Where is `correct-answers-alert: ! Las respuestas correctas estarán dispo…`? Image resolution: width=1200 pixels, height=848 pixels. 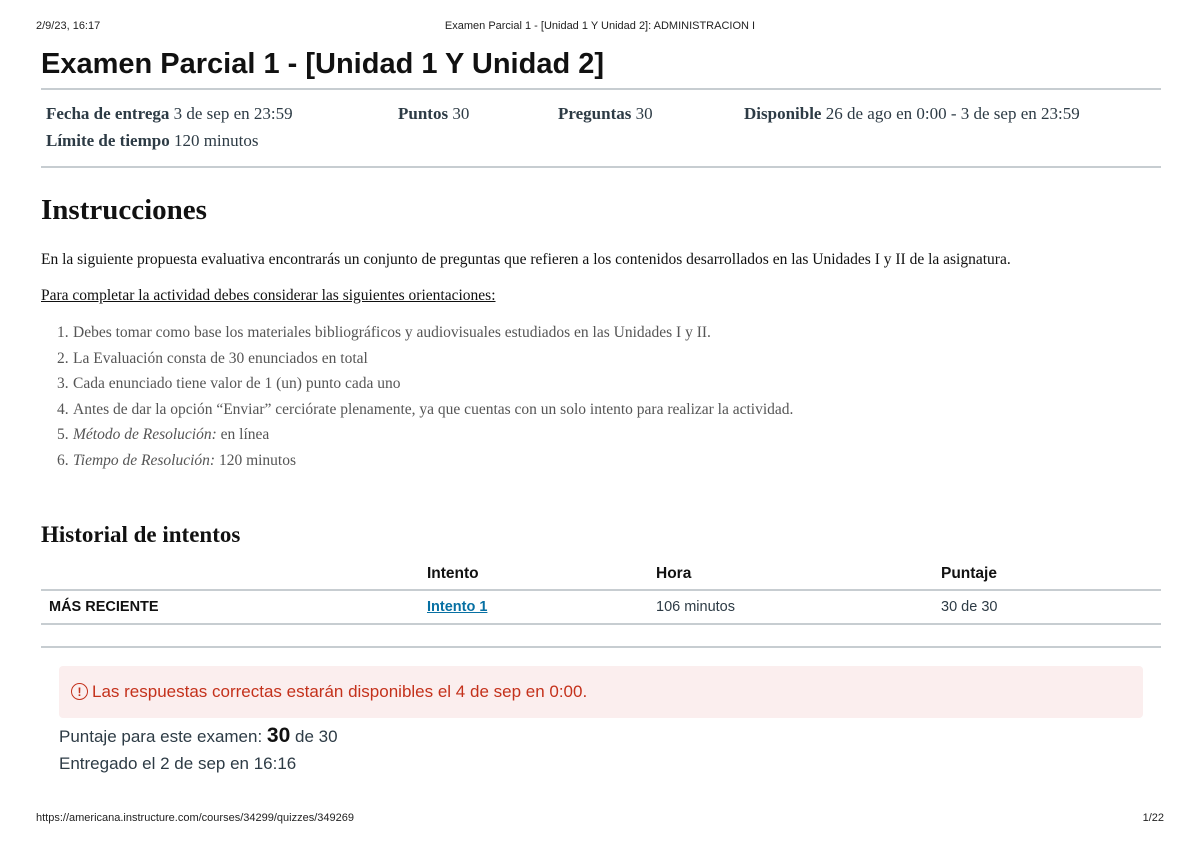 correct-answers-alert: ! Las respuestas correctas estarán dispo… is located at coordinates (601, 691).